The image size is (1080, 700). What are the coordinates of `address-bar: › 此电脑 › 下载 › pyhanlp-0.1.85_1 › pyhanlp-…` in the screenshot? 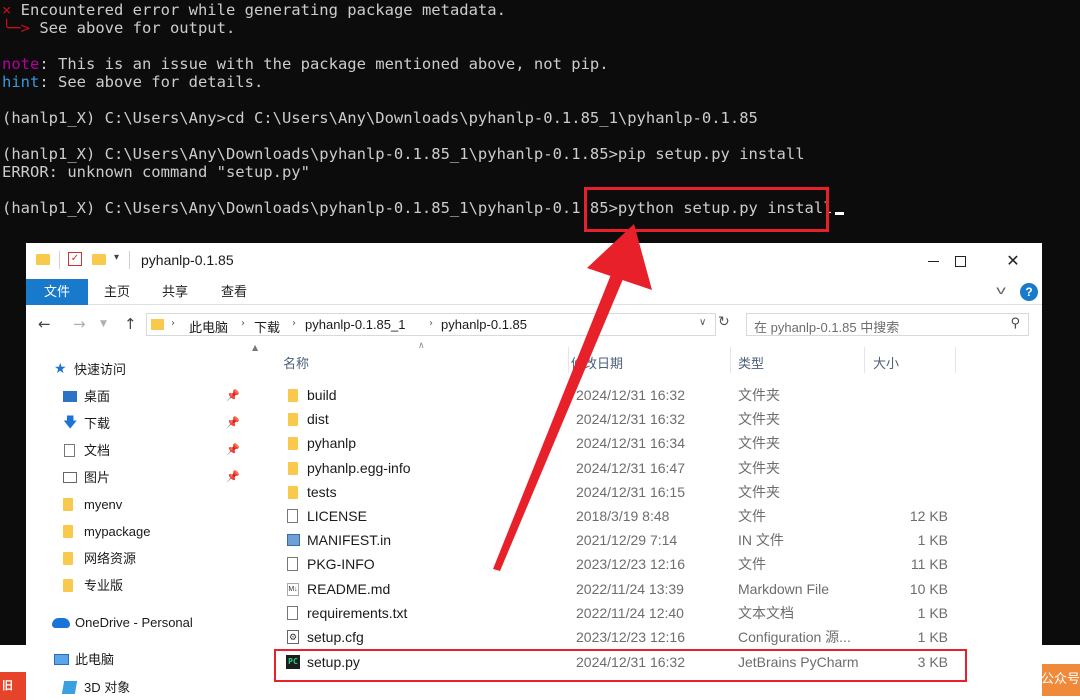 It's located at (431, 324).